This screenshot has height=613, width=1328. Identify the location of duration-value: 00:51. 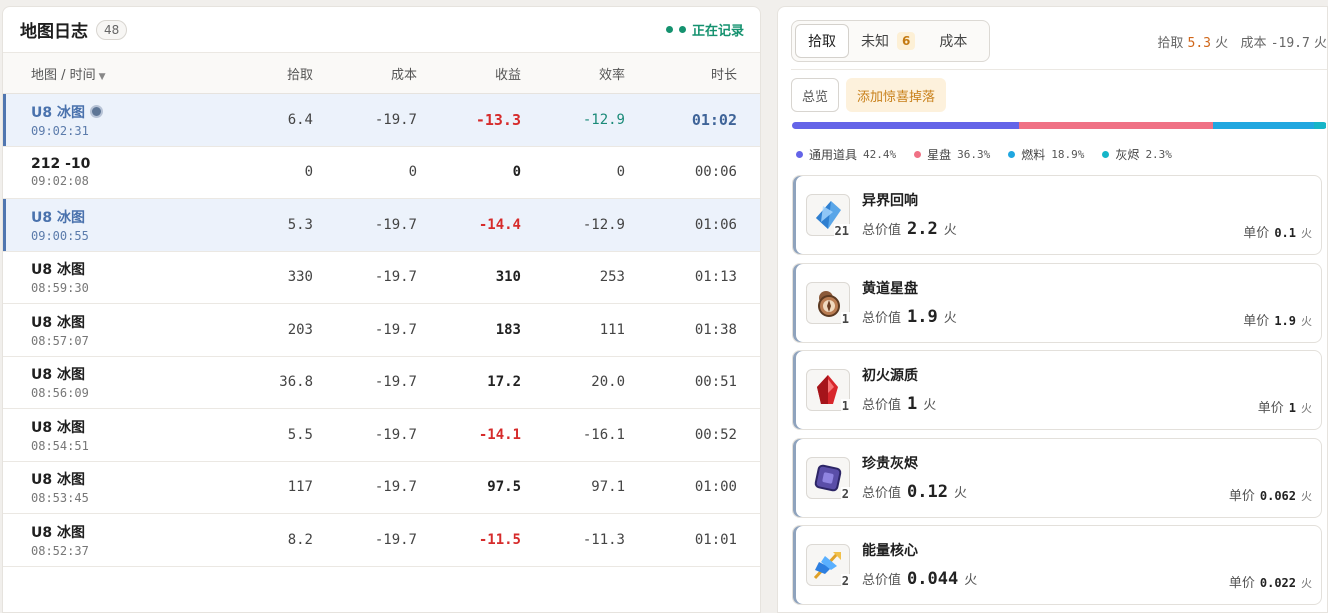
(715, 382).